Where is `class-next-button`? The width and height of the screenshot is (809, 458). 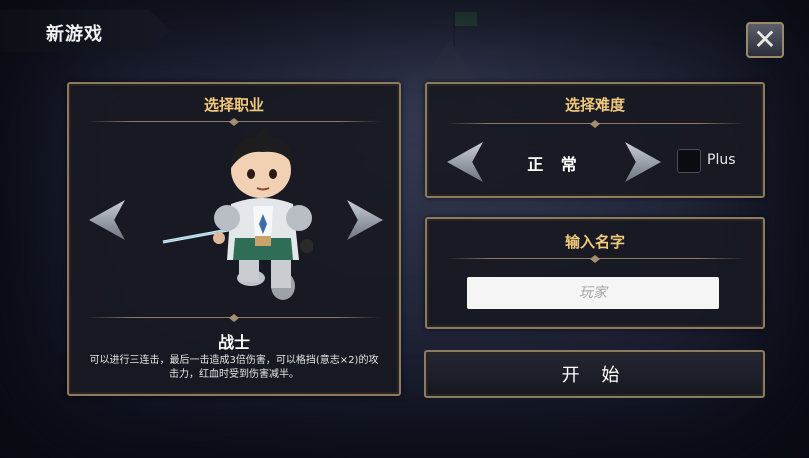
class-next-button is located at coordinates (365, 220).